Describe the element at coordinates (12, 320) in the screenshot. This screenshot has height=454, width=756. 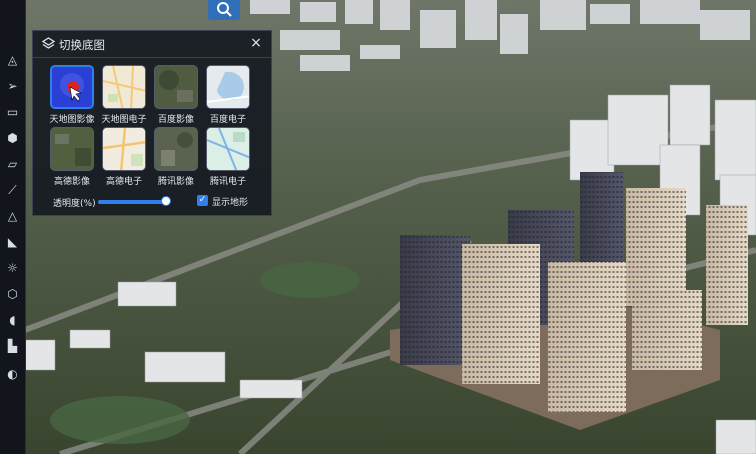
I see `sound-icon: ◖` at that location.